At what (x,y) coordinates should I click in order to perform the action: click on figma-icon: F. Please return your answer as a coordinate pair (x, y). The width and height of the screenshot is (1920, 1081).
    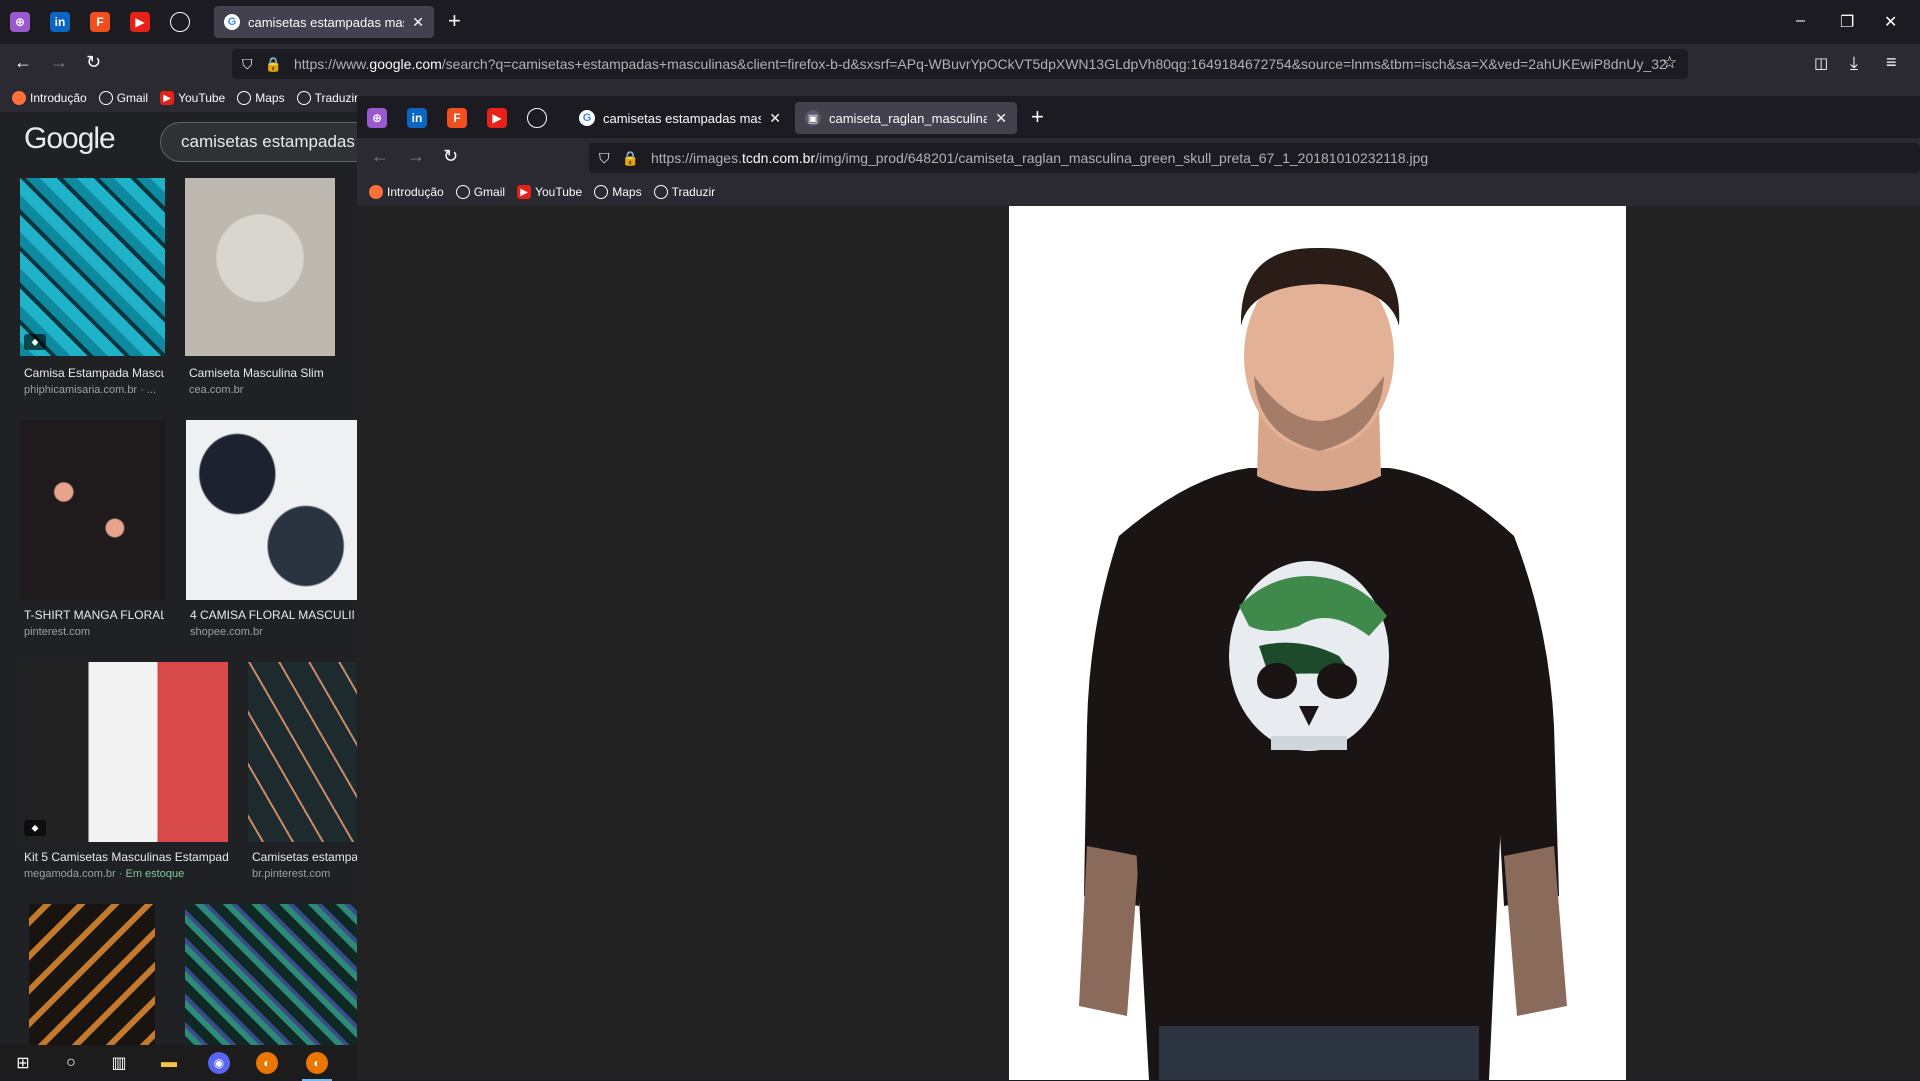
    Looking at the image, I should click on (100, 22).